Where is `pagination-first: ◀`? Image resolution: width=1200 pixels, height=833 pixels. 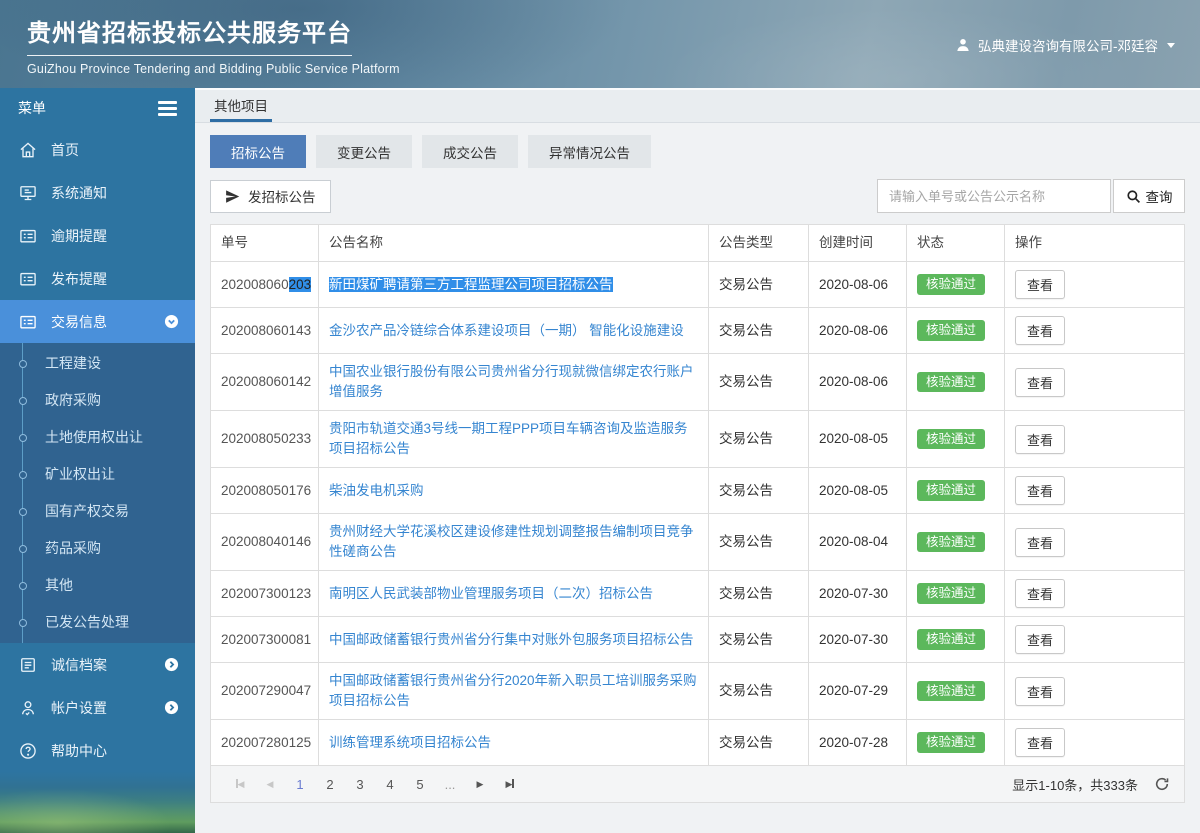 pagination-first: ◀ is located at coordinates (240, 784).